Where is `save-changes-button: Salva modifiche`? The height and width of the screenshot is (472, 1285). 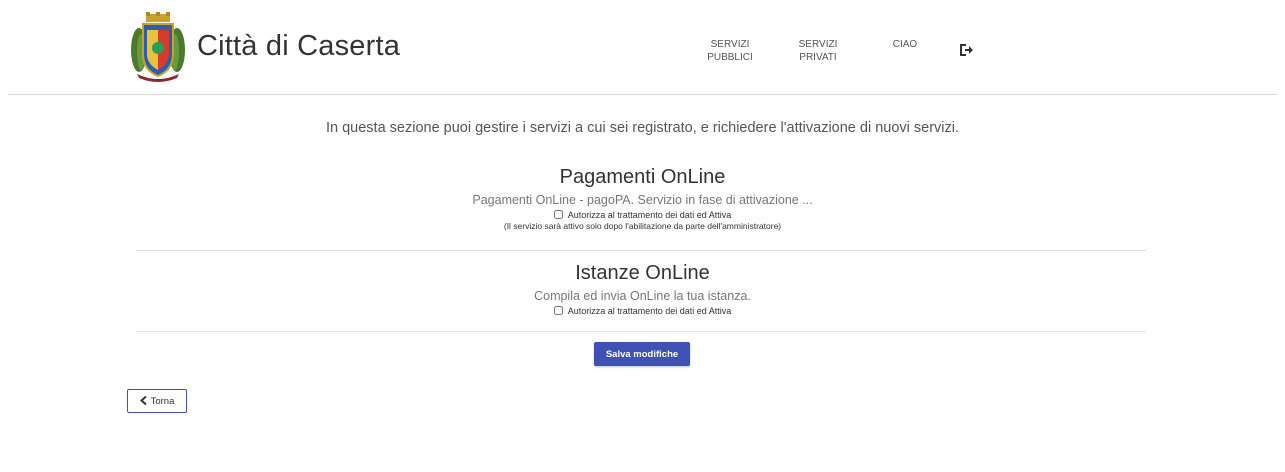 save-changes-button: Salva modifiche is located at coordinates (642, 354).